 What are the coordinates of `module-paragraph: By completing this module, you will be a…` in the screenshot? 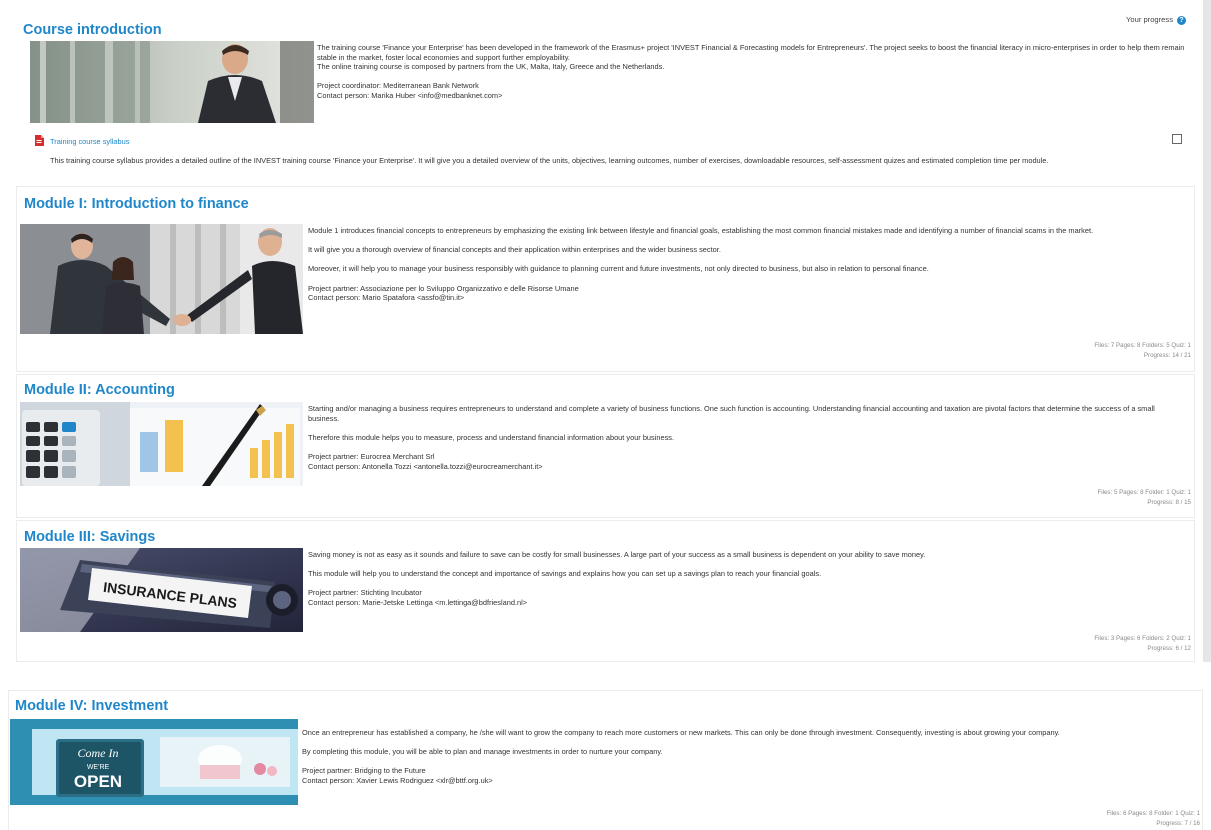 It's located at (482, 752).